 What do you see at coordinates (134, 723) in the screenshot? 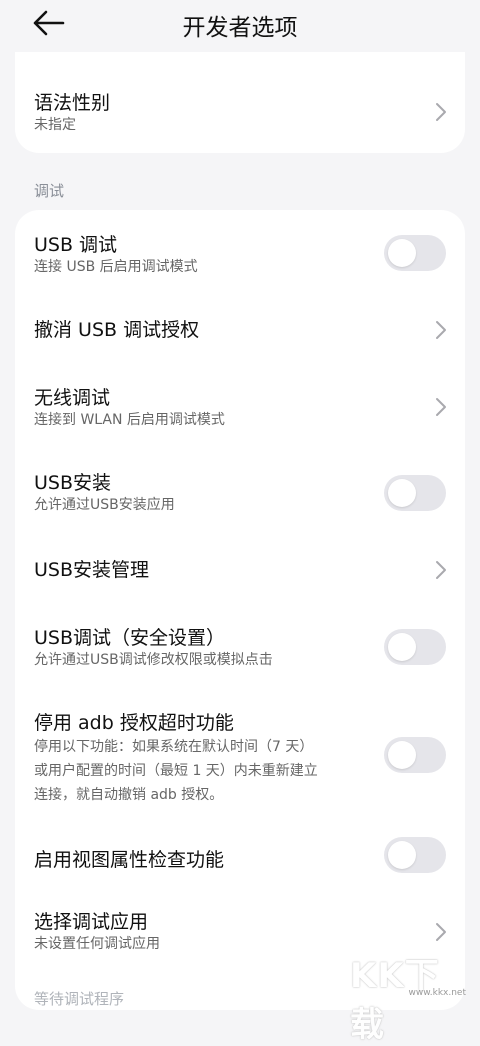
I see `adb-timeout-label: 停用 adb 授权超时功能` at bounding box center [134, 723].